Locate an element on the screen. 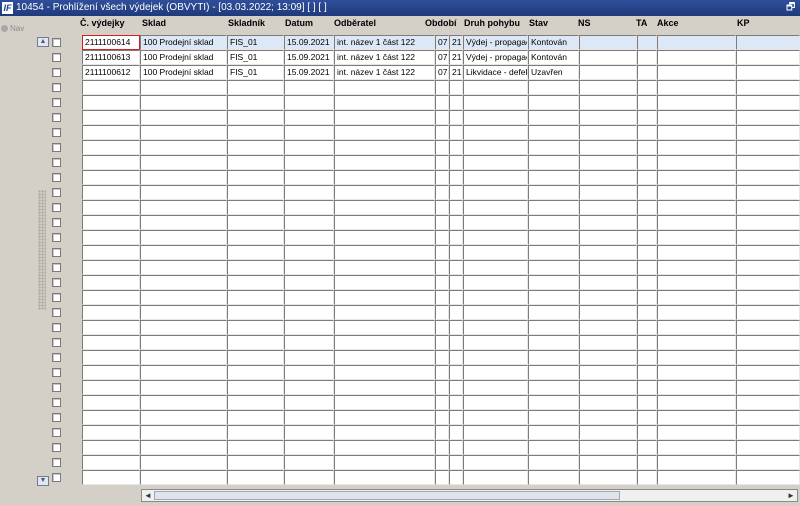 The width and height of the screenshot is (800, 505). table-cell: FIS_01 is located at coordinates (255, 42).